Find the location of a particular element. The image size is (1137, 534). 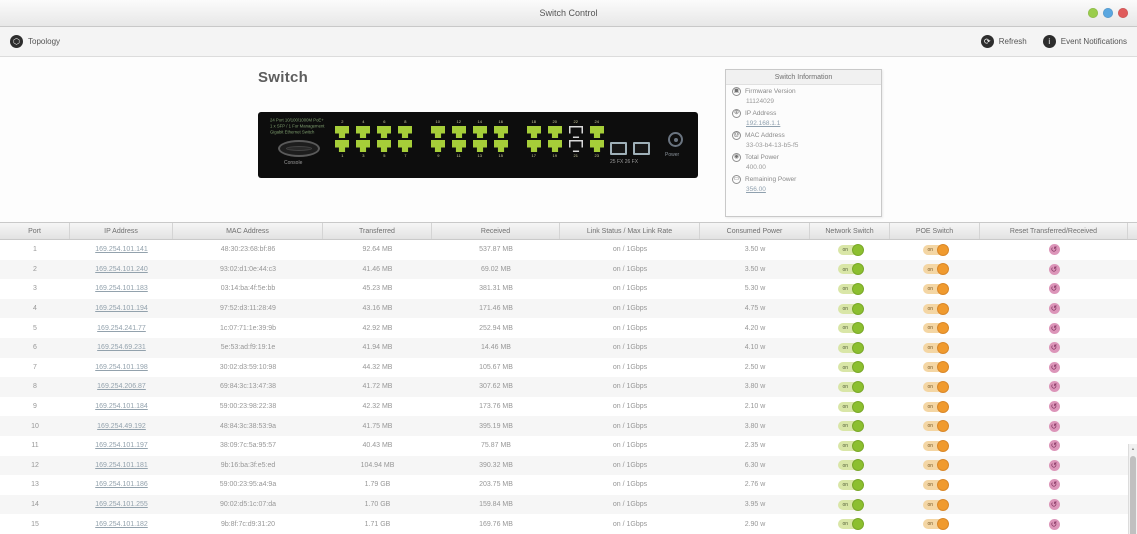

close-button is located at coordinates (1123, 13).